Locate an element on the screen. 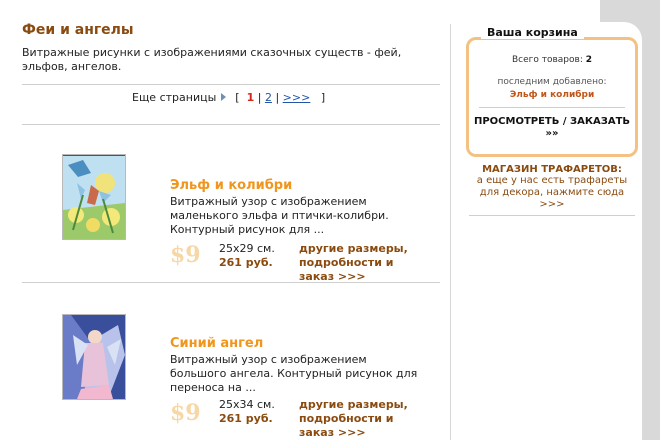  cart-count: Всего товаров: 2 is located at coordinates (552, 60).